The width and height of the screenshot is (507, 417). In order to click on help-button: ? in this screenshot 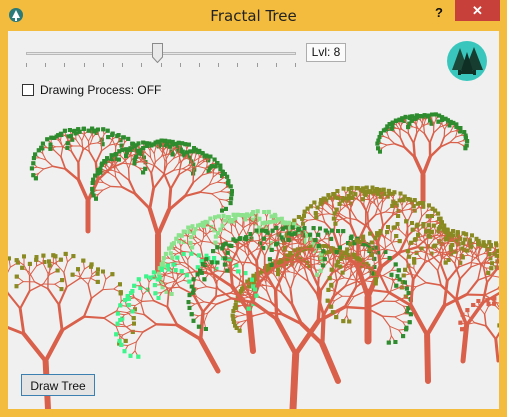, I will do `click(439, 13)`.